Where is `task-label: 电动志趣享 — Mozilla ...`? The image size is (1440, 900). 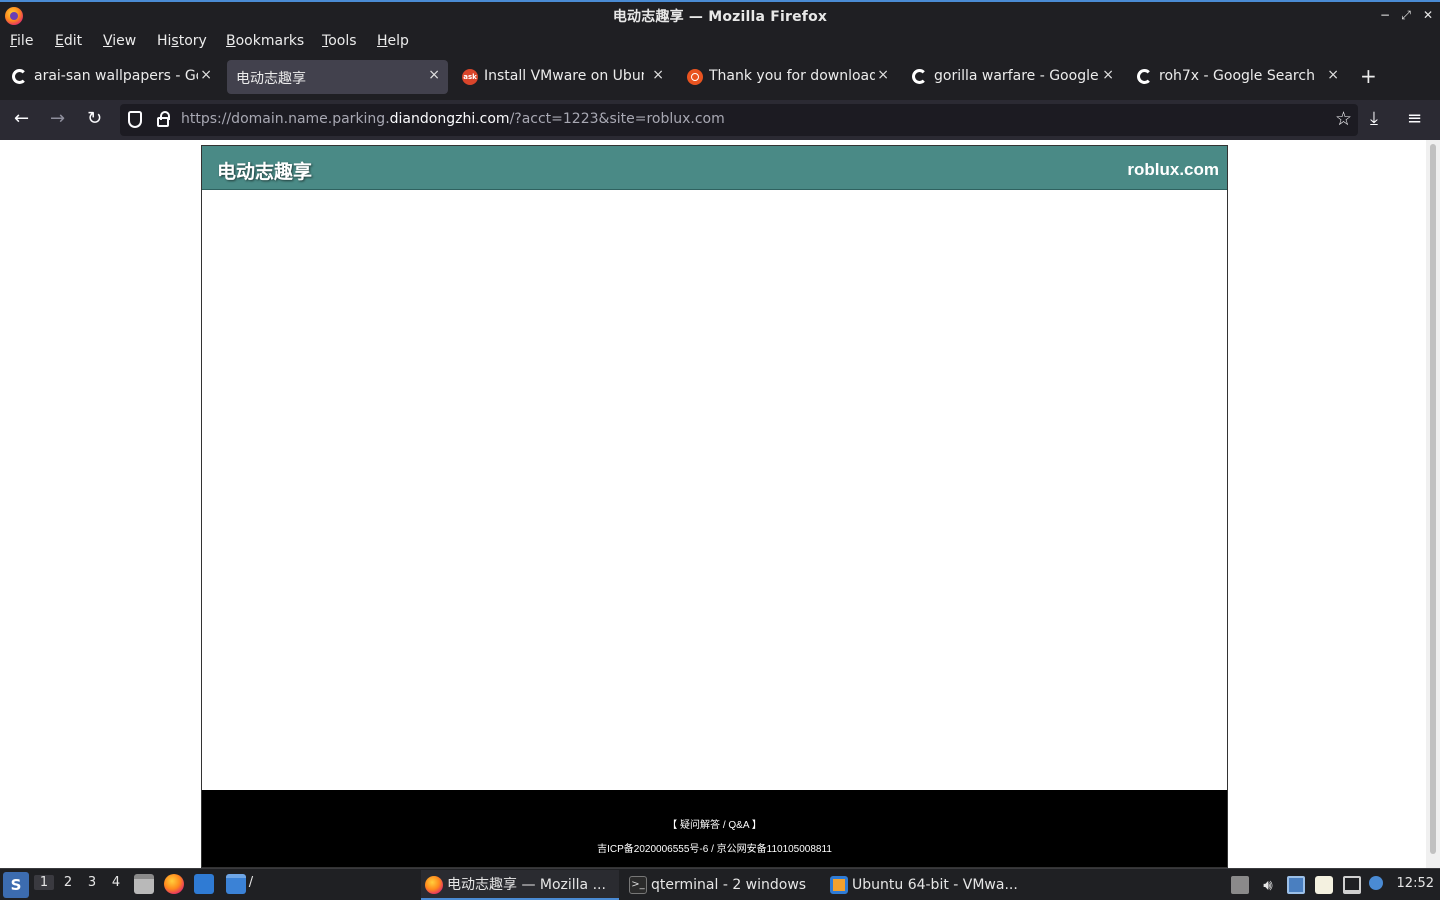 task-label: 电动志趣享 — Mozilla ... is located at coordinates (526, 885).